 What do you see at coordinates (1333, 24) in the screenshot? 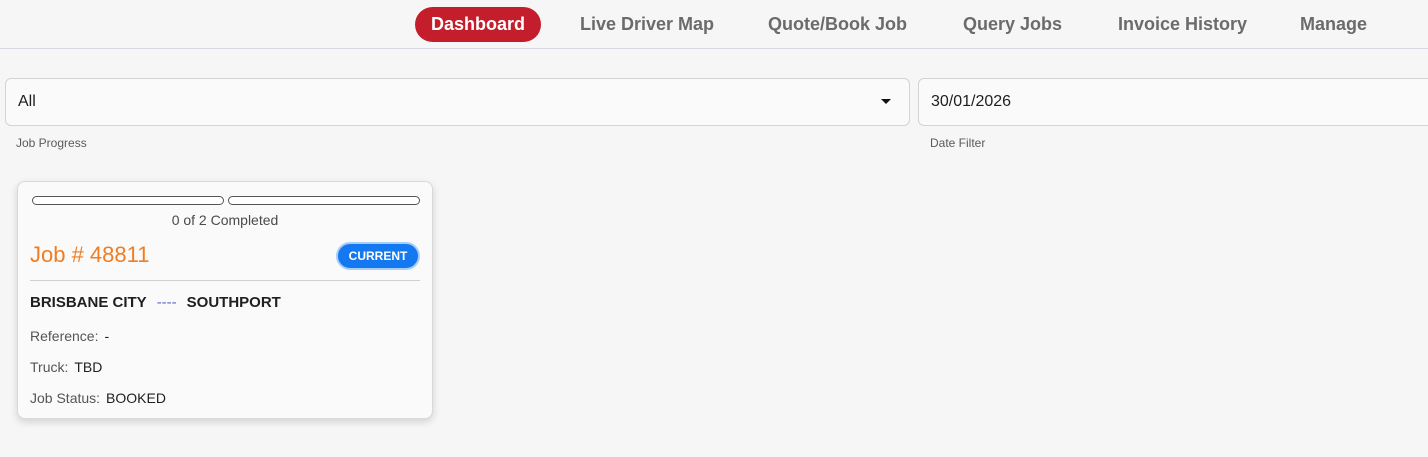
I see `nav-manage: Manage` at bounding box center [1333, 24].